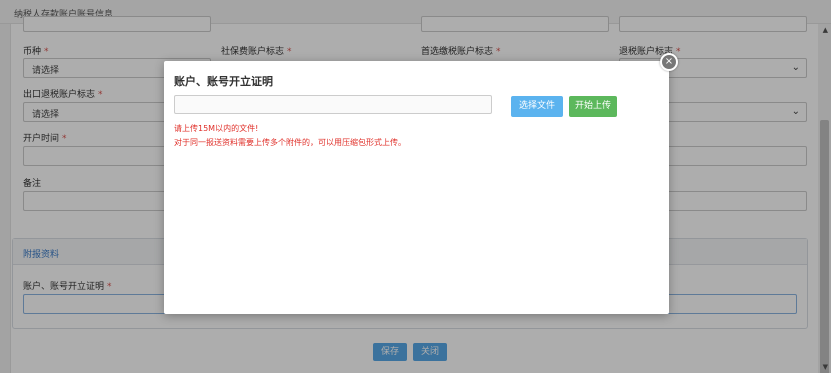 The width and height of the screenshot is (831, 373). I want to click on note-size: 请上传15M以内的文件!, so click(216, 128).